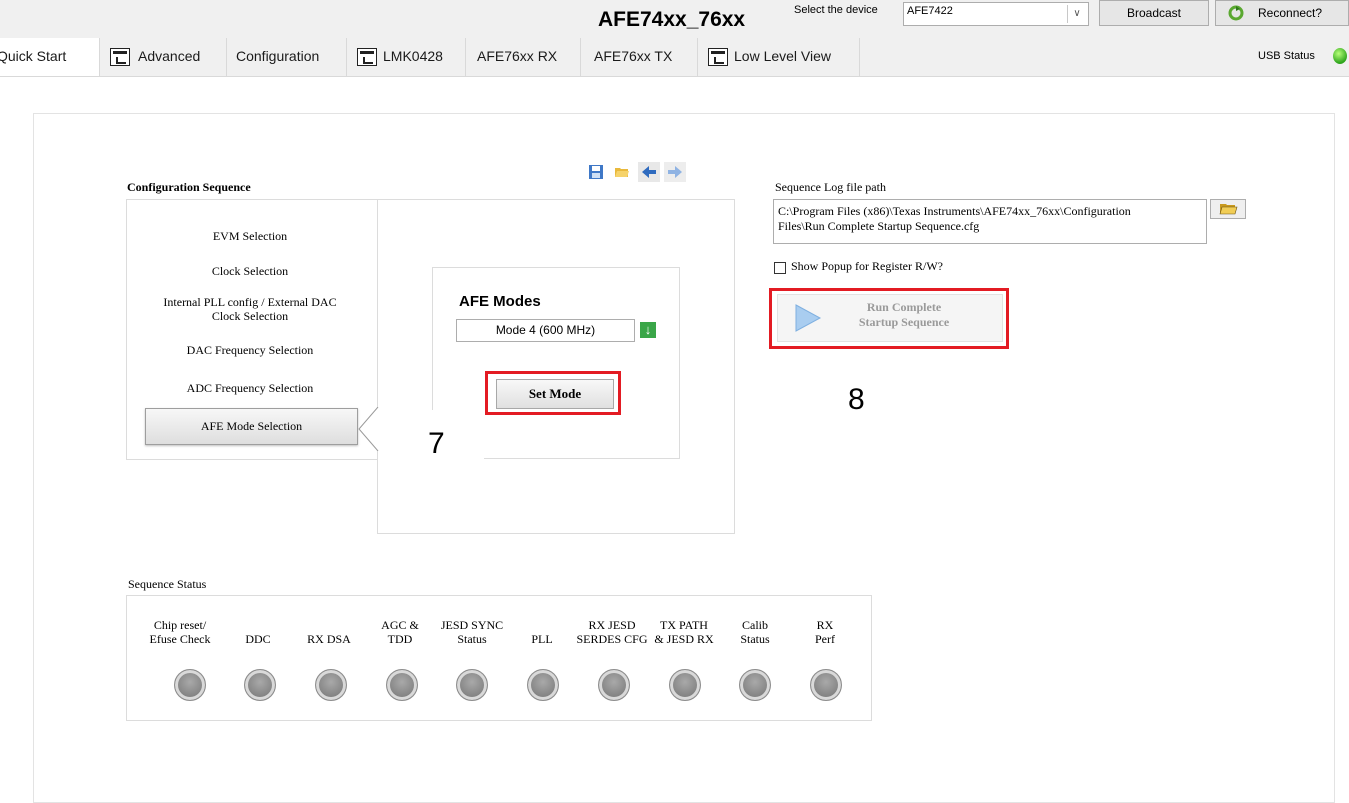 The image size is (1349, 803). What do you see at coordinates (1076, 14) in the screenshot?
I see `chevron-down-icon: ∨` at bounding box center [1076, 14].